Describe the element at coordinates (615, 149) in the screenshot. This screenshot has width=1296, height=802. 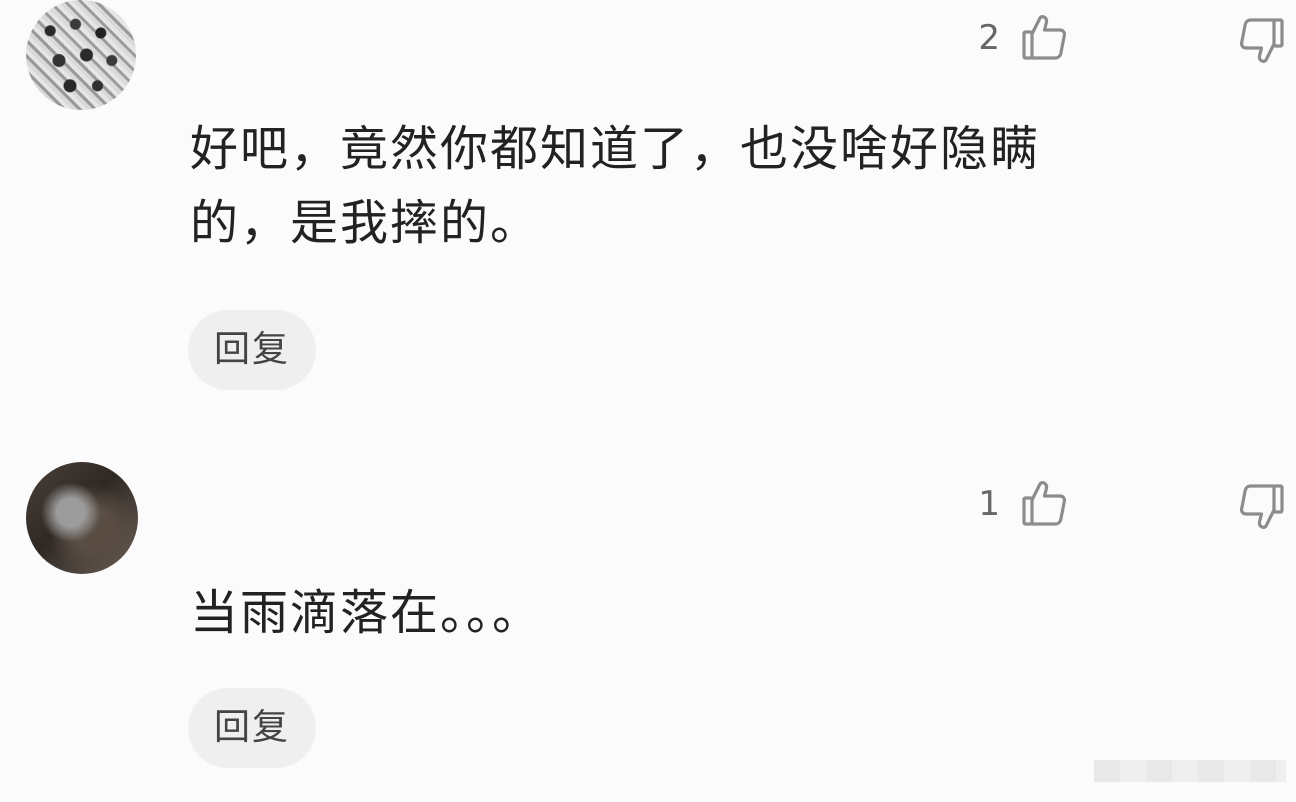
I see `comment-text-line: 好吧，竟然你都知道了，也没啥好隐瞒` at that location.